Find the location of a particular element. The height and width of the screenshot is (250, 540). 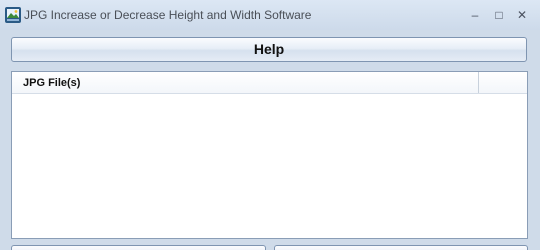

app-image-icon is located at coordinates (13, 15).